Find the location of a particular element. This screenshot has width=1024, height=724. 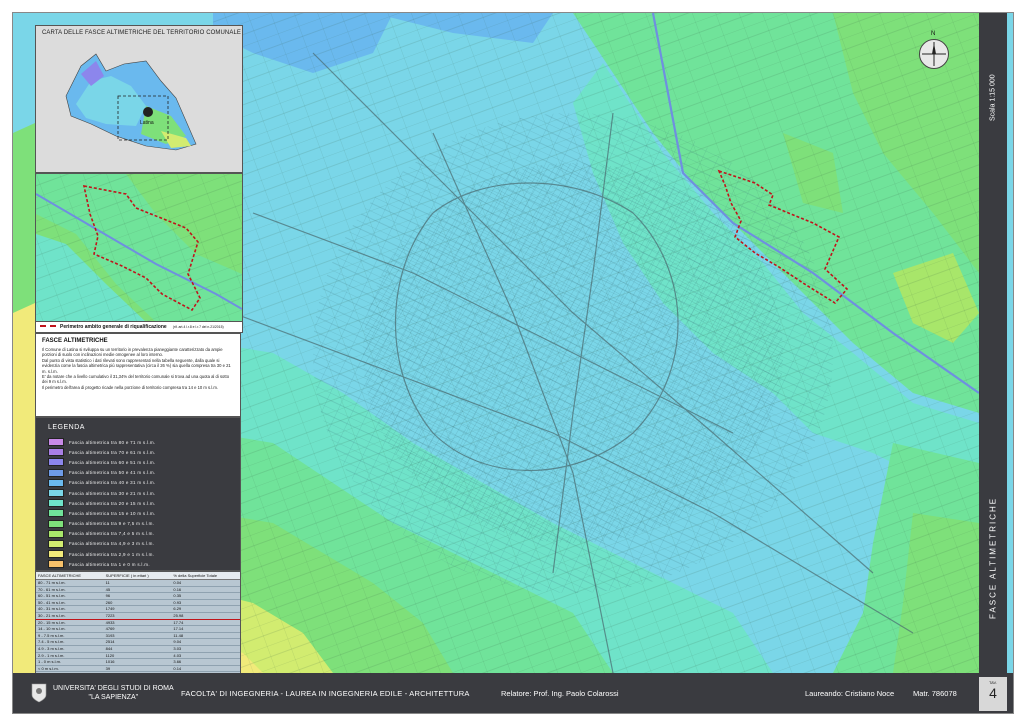

legend-item: Fascia altimetrica tra 15 e 10 m s.l.m. is located at coordinates (138, 513).